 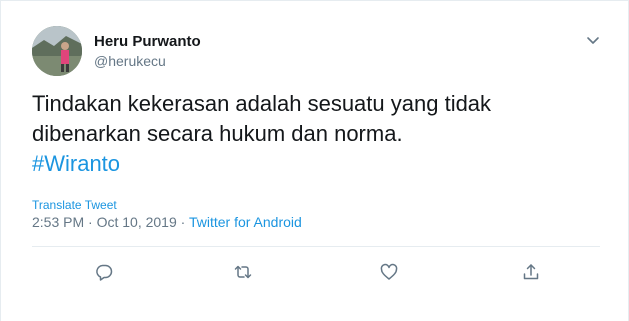 I want to click on tweet-time: 2:53 PM, so click(x=58, y=222).